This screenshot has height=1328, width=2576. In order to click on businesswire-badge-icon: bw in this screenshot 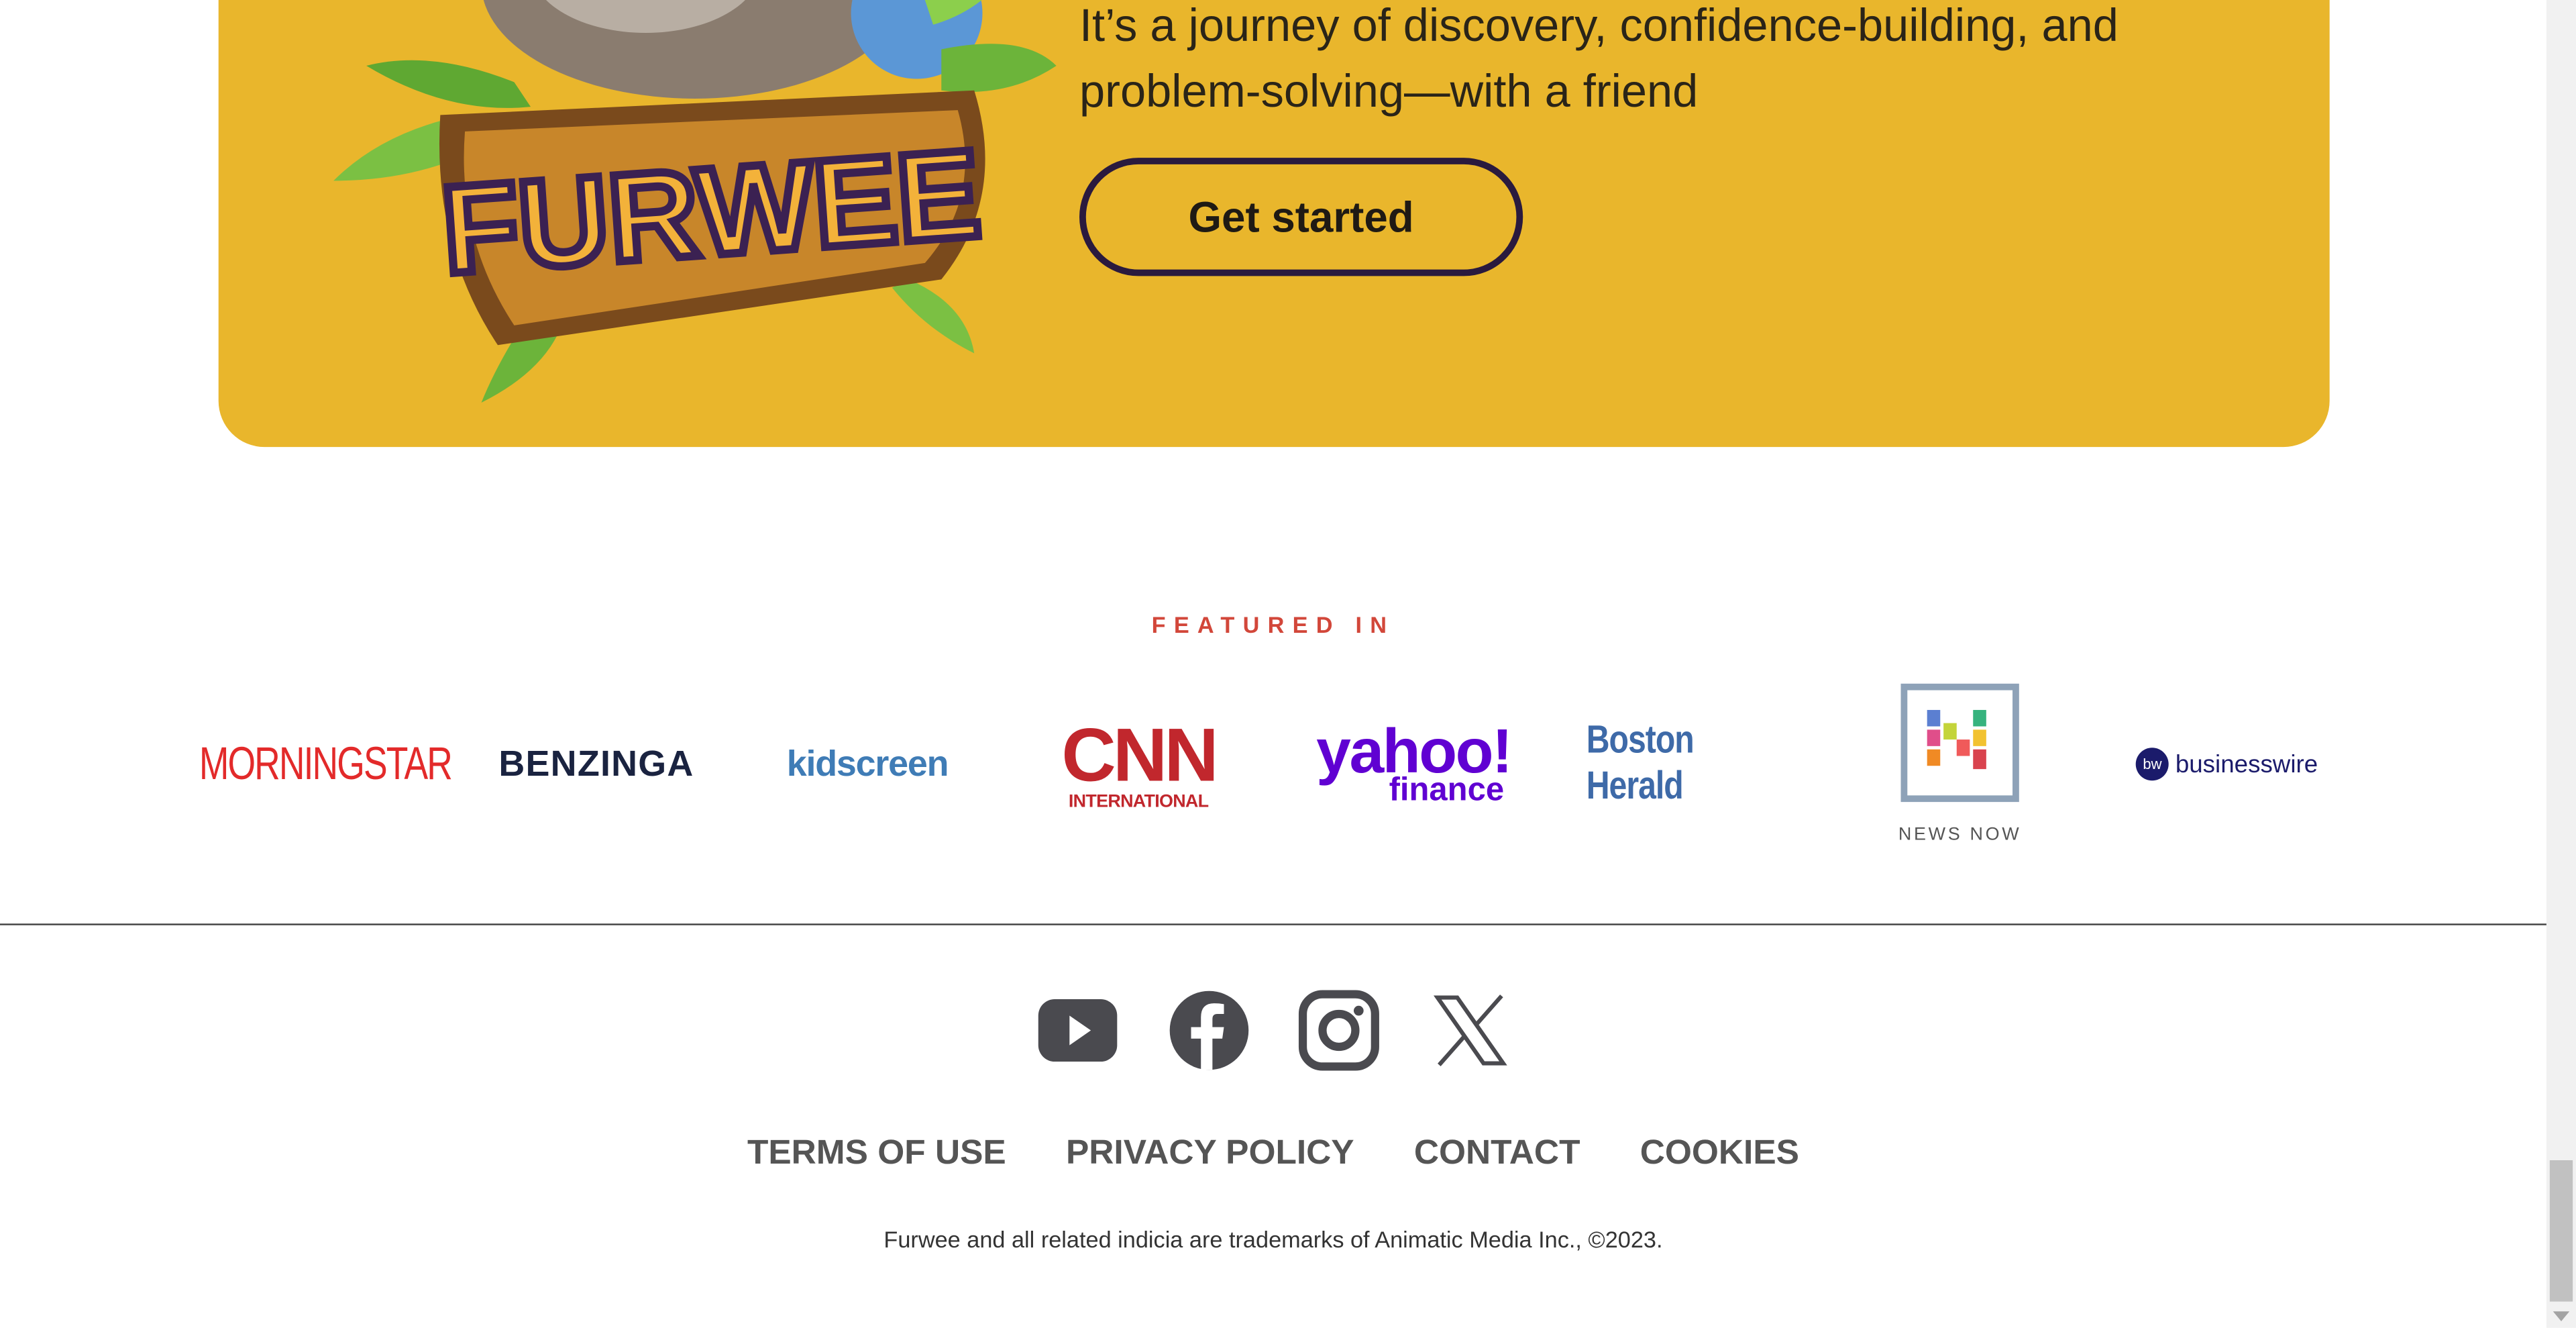, I will do `click(2152, 764)`.